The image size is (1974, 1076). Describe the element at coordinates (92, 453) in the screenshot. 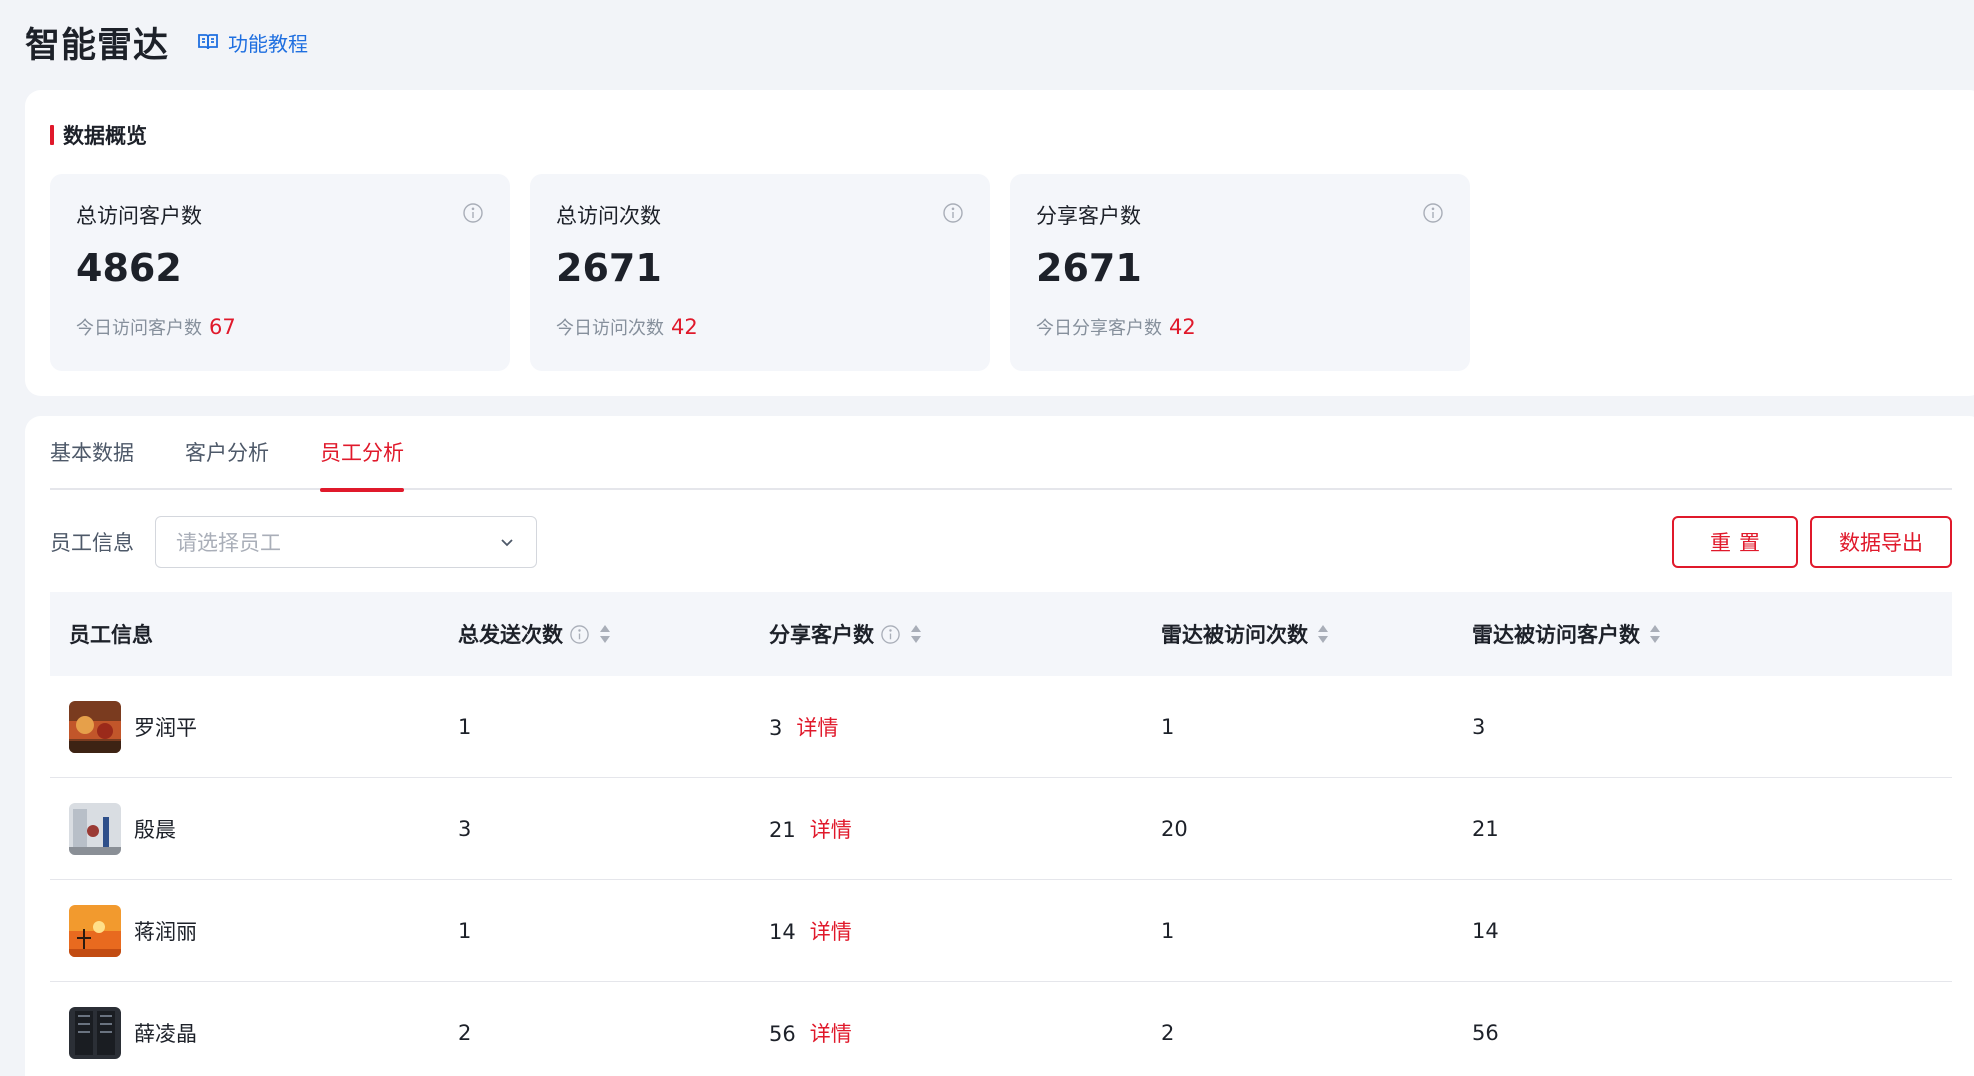

I see `tab-basic-data: 基本数据` at that location.